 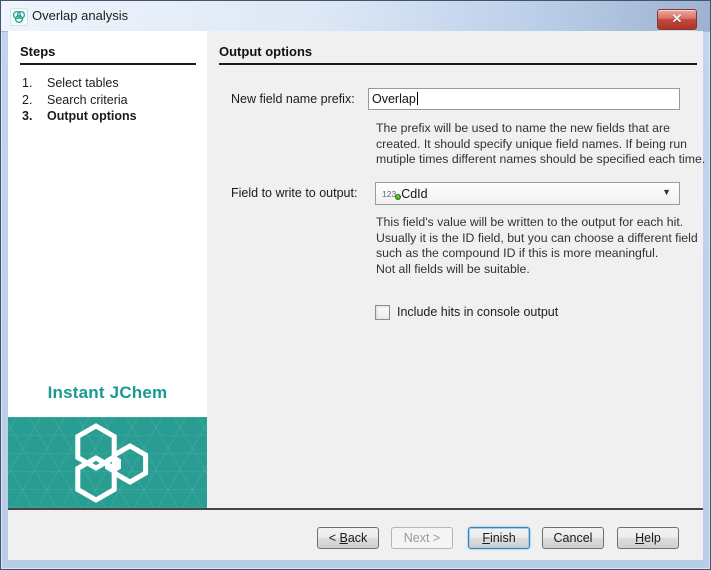 I want to click on close-button: ✕, so click(x=677, y=19).